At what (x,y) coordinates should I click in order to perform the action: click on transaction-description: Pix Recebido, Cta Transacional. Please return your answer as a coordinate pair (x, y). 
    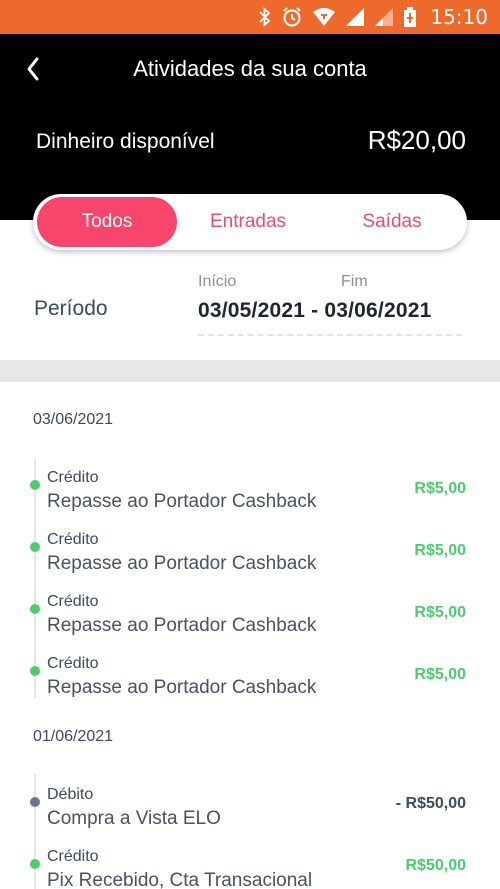
    Looking at the image, I should click on (180, 879).